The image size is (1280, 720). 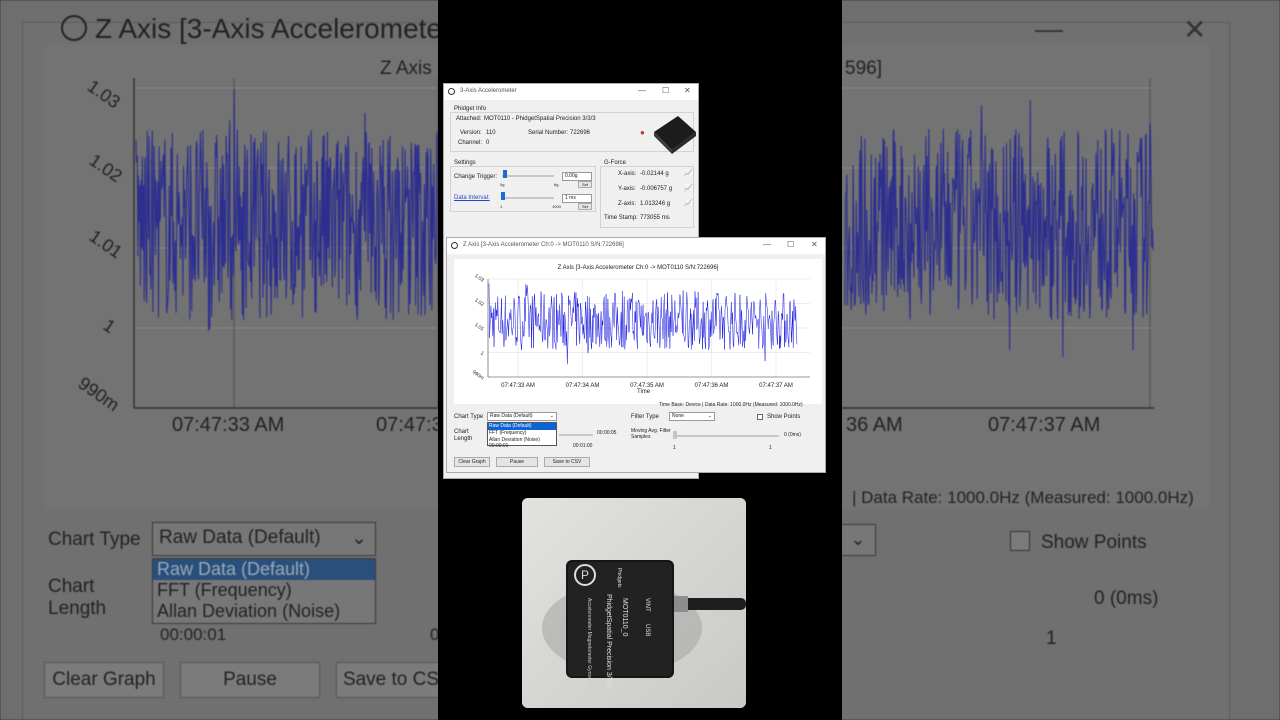 What do you see at coordinates (518, 386) in the screenshot?
I see `x-tick-label: 07:47:33 AM` at bounding box center [518, 386].